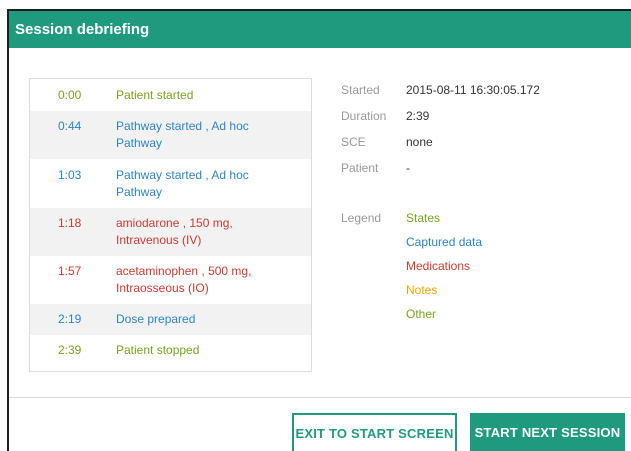 The width and height of the screenshot is (631, 451). I want to click on info-value: 2015-08-11 16:30:05.172, so click(473, 90).